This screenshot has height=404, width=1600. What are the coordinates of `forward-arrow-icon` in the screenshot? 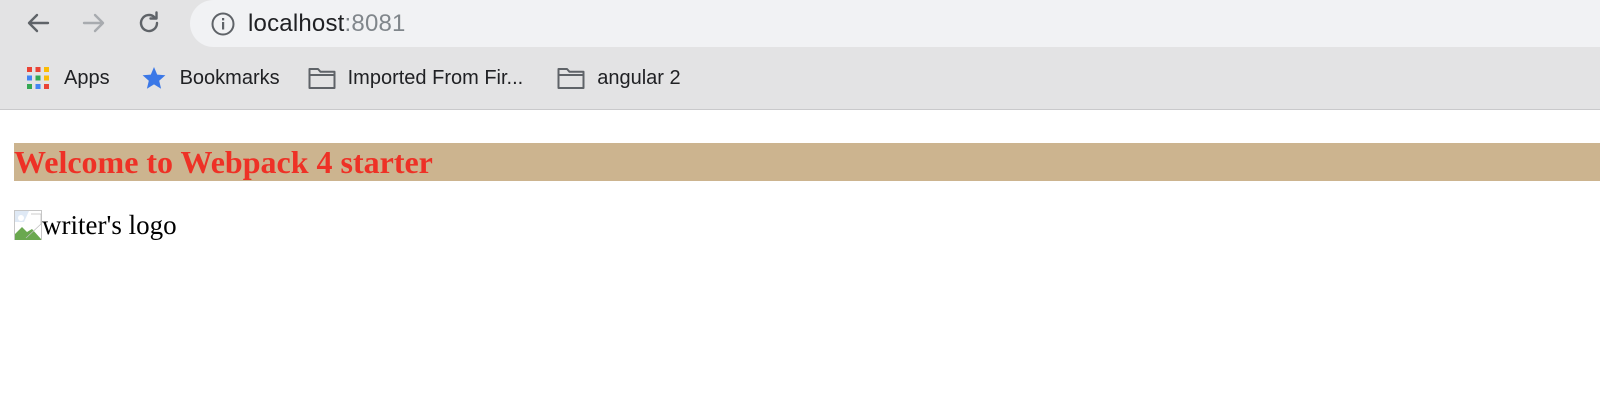 It's located at (93, 23).